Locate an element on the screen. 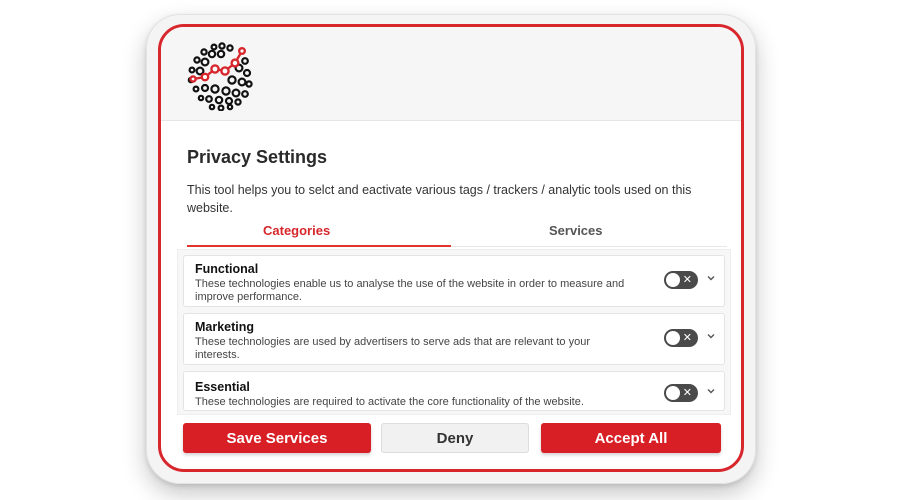 The width and height of the screenshot is (900, 500). logo-header is located at coordinates (451, 74).